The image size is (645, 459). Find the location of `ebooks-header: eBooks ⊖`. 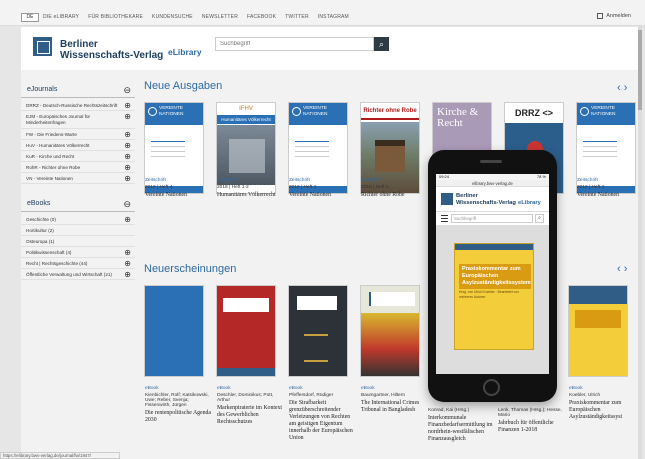

ebooks-header: eBooks ⊖ is located at coordinates (78, 205).